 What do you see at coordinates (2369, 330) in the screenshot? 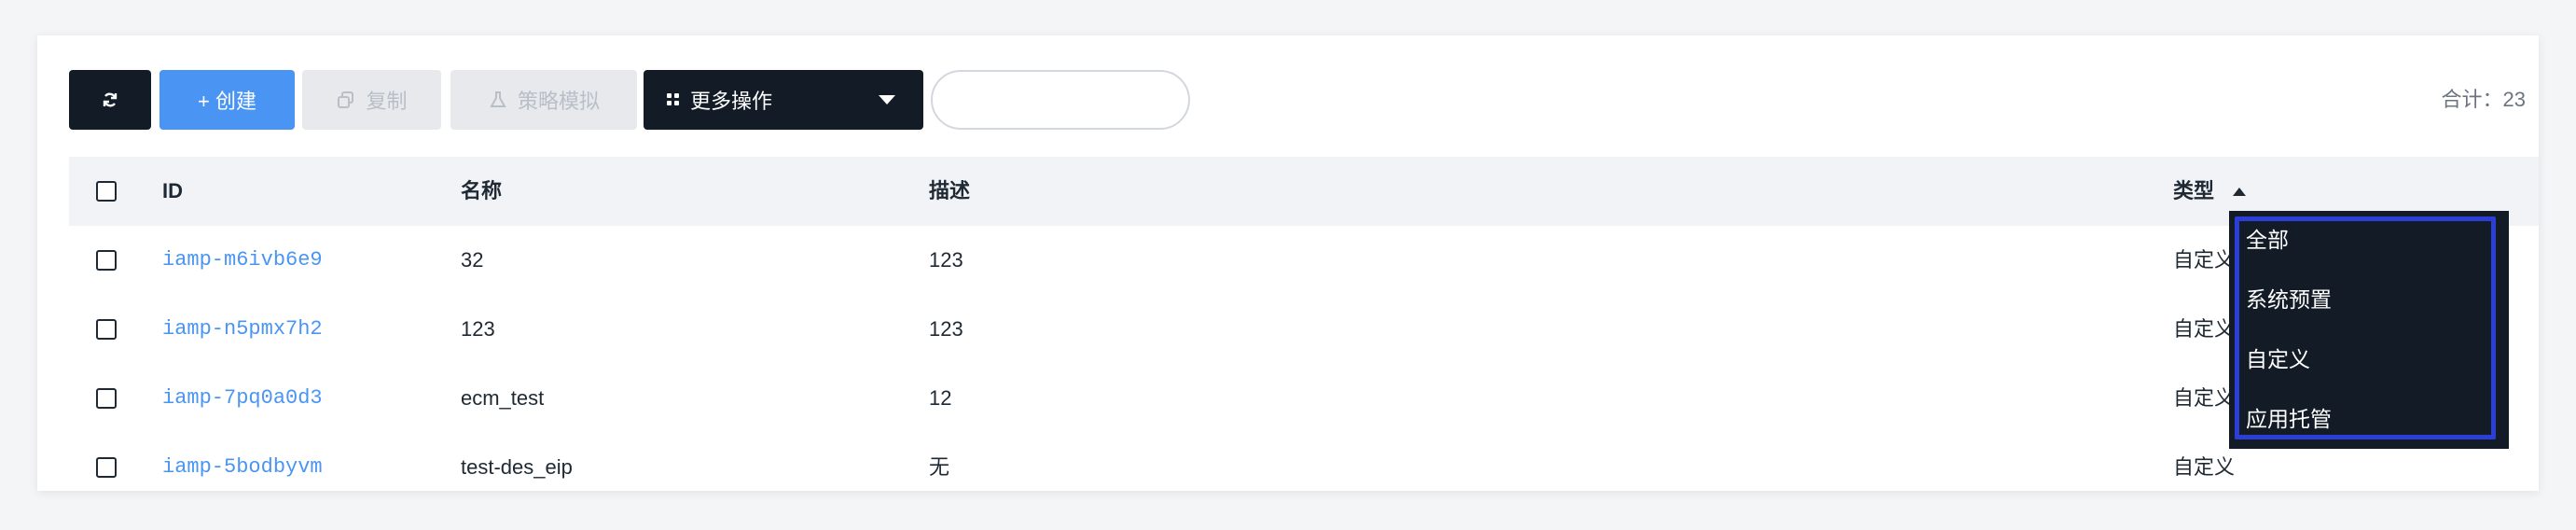
I see `type-filter-dropdown: 全部 系统预置 自定义 应用托管` at bounding box center [2369, 330].